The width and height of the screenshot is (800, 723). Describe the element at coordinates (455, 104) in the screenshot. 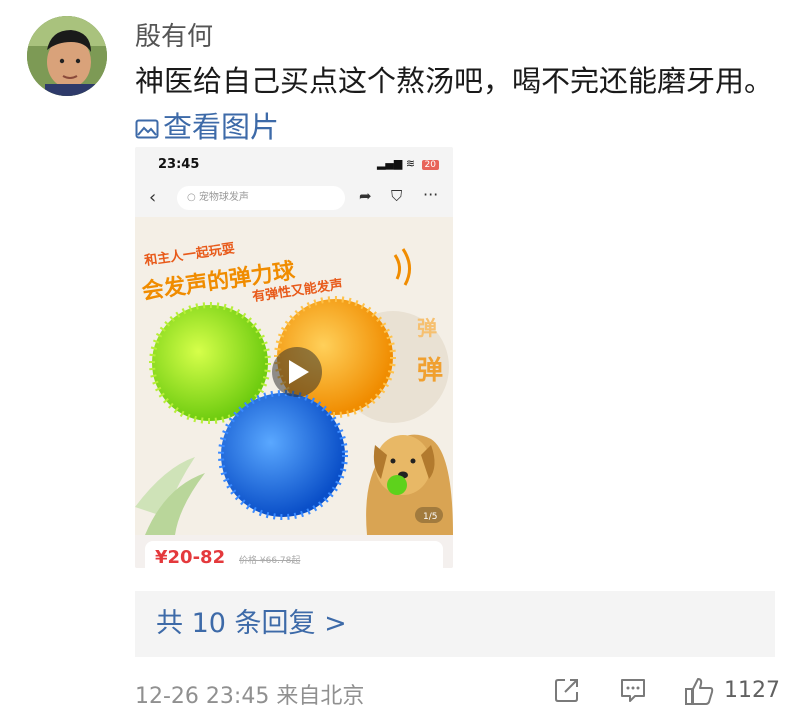

I see `comment-body: 神医给自己买点这个熬汤吧，喝不完还能磨牙用。 查看图片` at that location.